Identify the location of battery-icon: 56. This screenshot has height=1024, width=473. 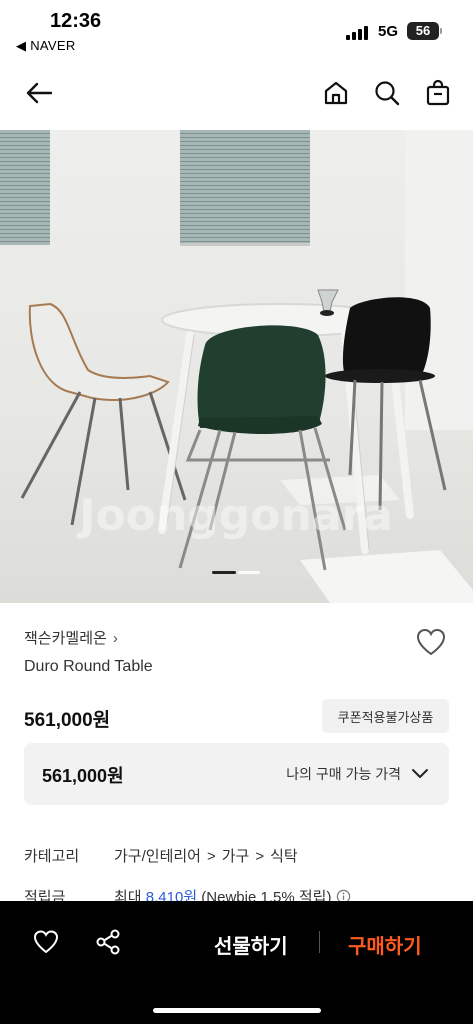
(424, 31).